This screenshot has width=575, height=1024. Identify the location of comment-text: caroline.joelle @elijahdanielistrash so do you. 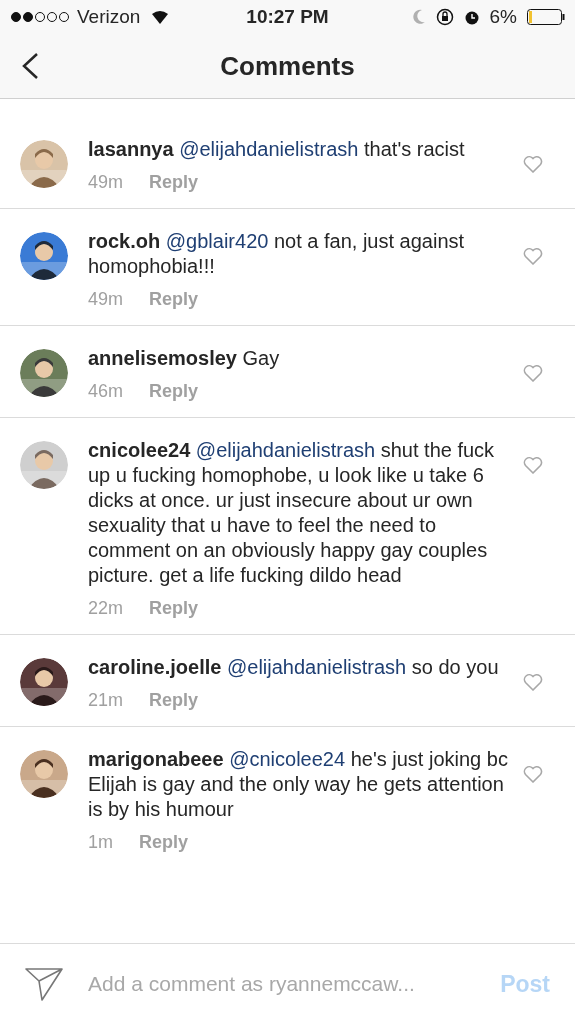
(294, 667).